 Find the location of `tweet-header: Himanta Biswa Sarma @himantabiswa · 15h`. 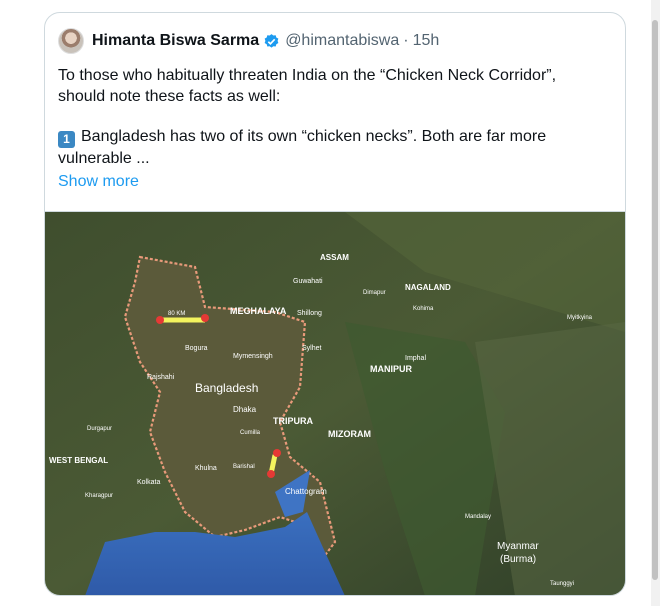

tweet-header: Himanta Biswa Sarma @himantabiswa · 15h is located at coordinates (248, 41).